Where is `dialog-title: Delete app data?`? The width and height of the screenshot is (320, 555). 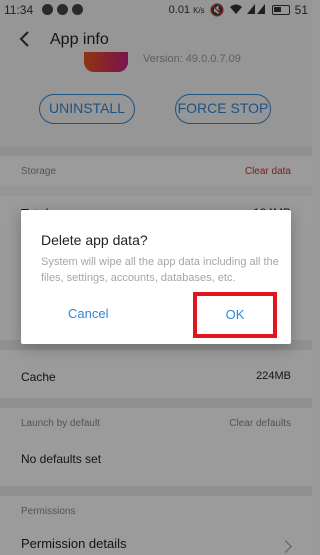
dialog-title: Delete app data? is located at coordinates (94, 240).